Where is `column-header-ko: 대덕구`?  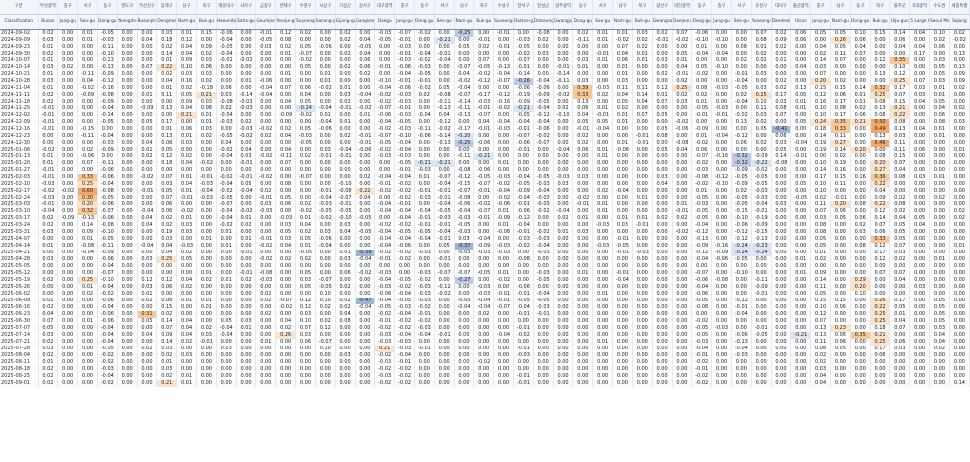
column-header-ko: 대덕구 is located at coordinates (781, 7).